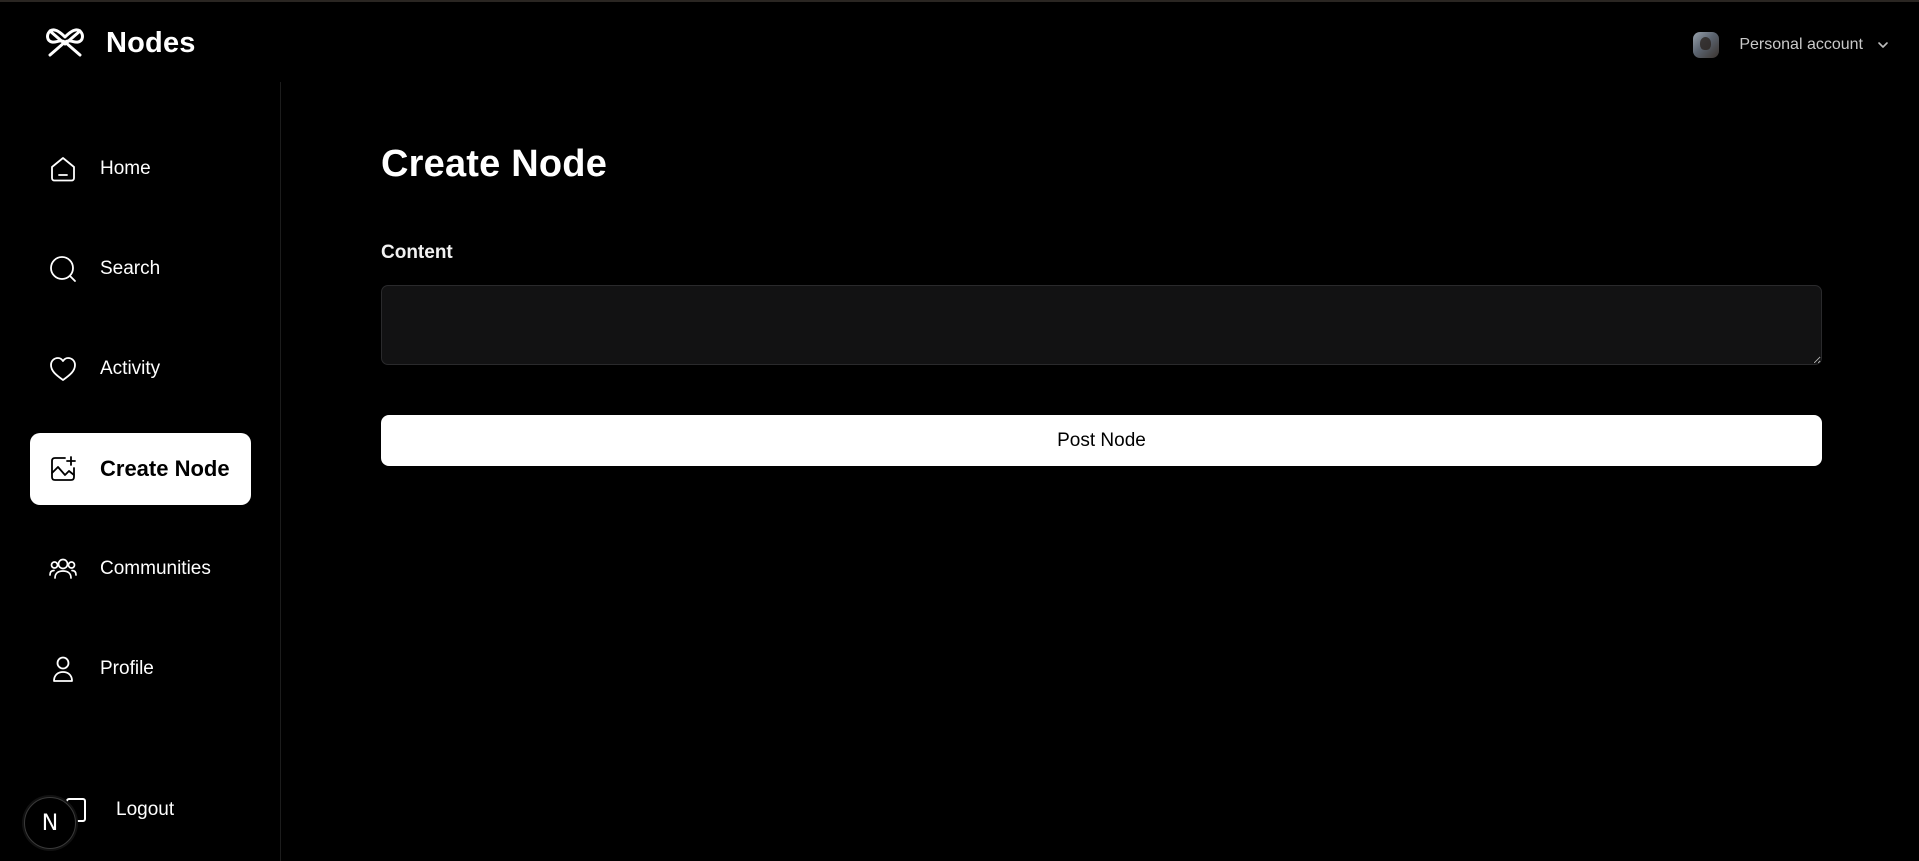  I want to click on sidebar-item-label: Home, so click(125, 168).